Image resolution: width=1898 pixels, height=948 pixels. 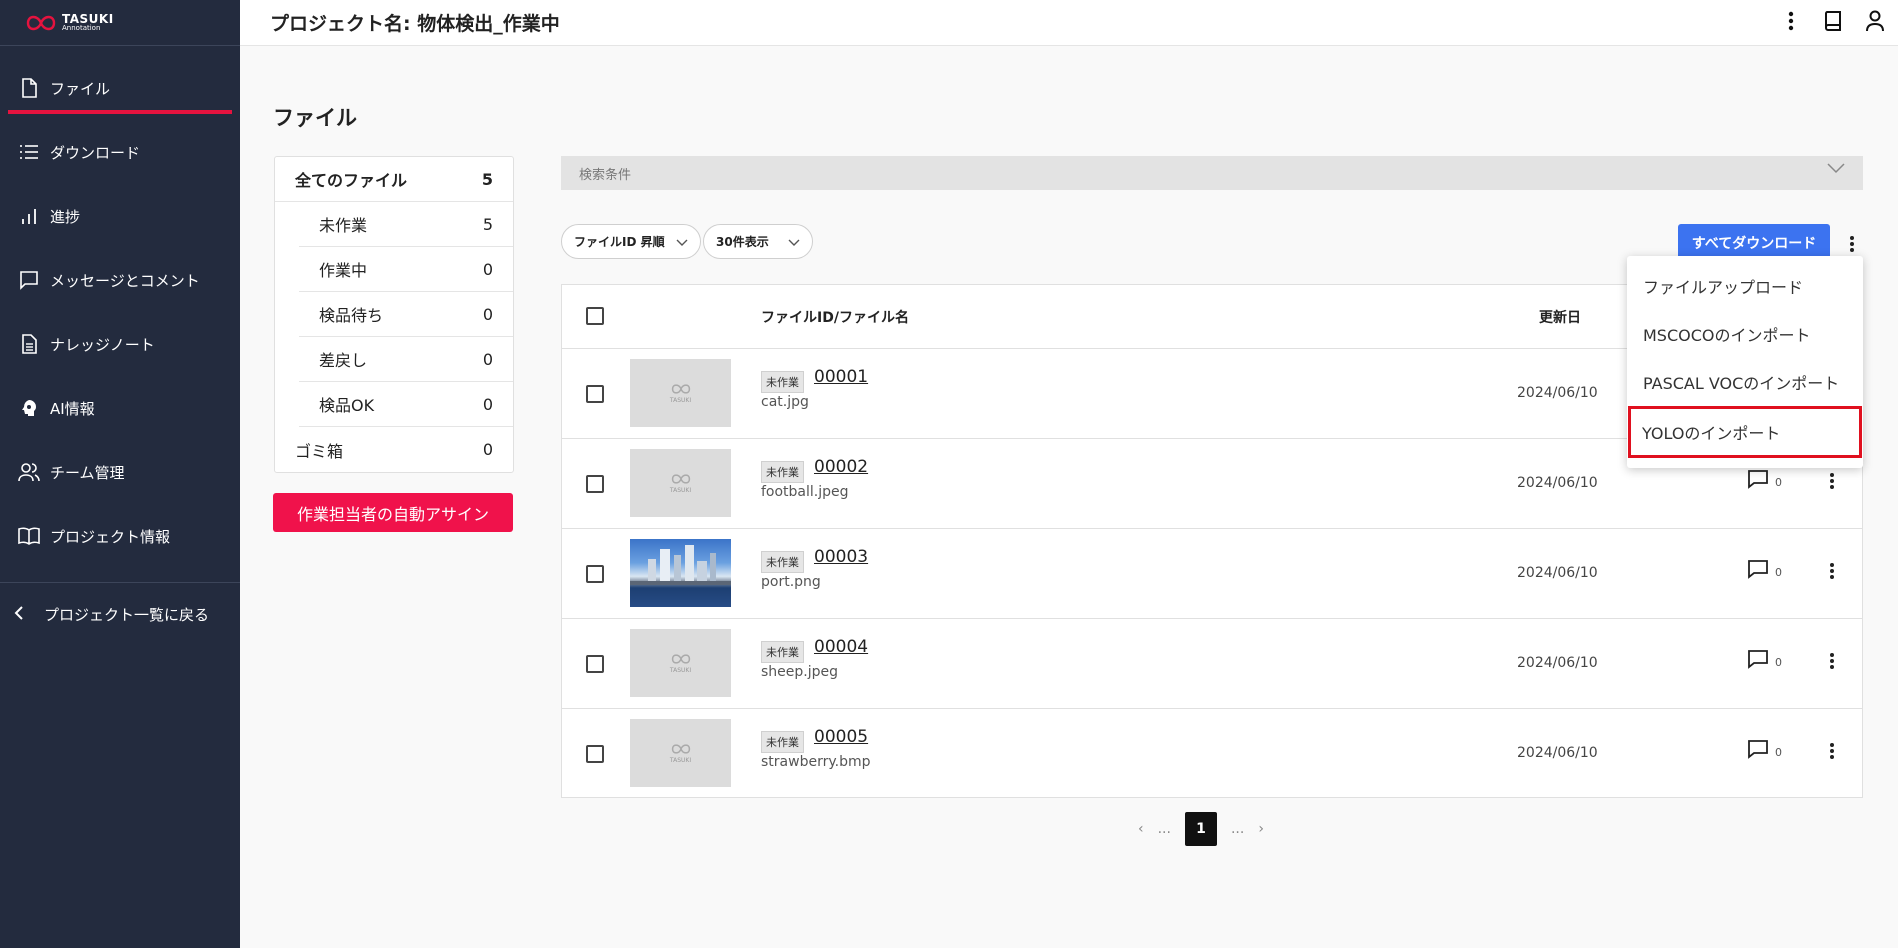 What do you see at coordinates (631, 241) in the screenshot?
I see `sort-select: ファイルID 昇順` at bounding box center [631, 241].